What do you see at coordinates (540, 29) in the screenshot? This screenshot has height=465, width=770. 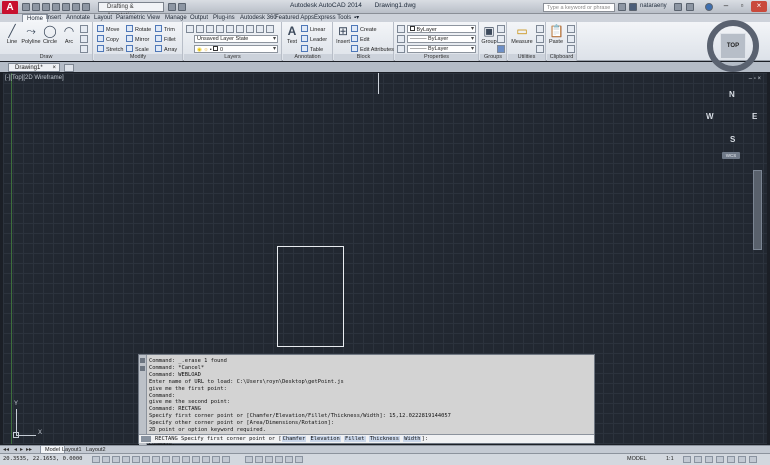 I see `quick-select-icon` at bounding box center [540, 29].